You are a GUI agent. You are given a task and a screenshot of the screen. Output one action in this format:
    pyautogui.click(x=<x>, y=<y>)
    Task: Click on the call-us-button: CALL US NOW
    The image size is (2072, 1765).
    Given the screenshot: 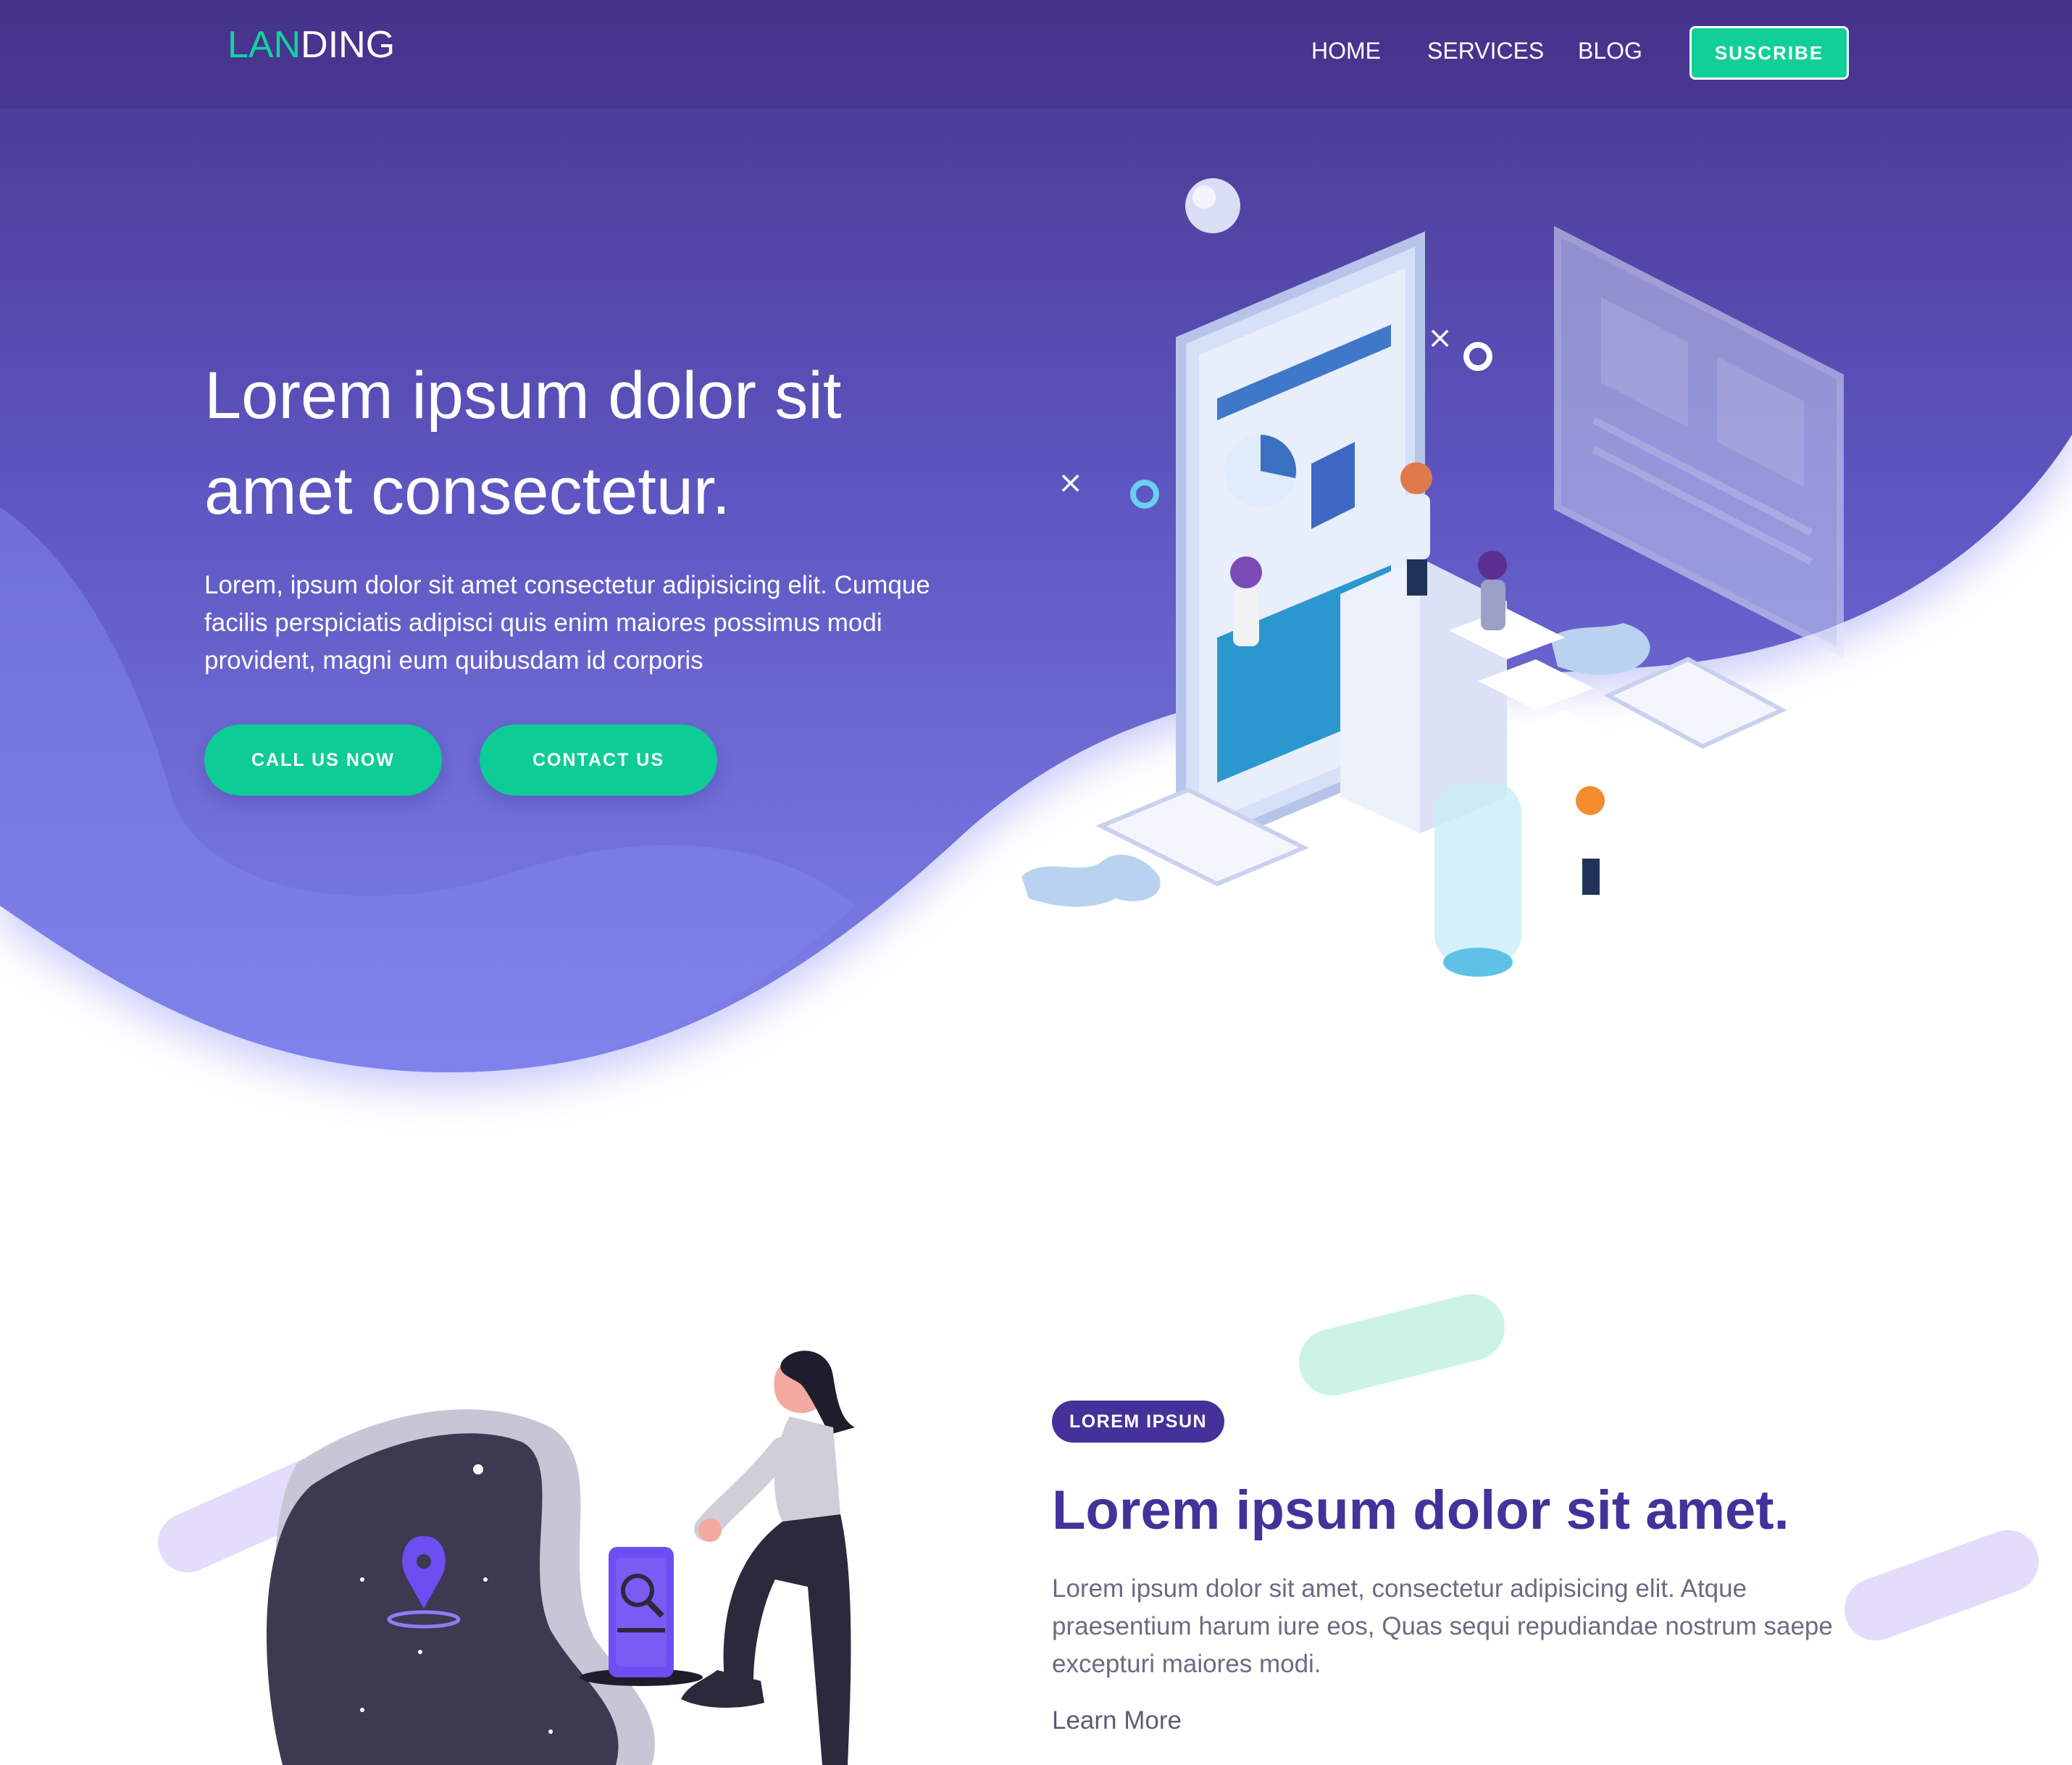 What is the action you would take?
    pyautogui.click(x=323, y=760)
    